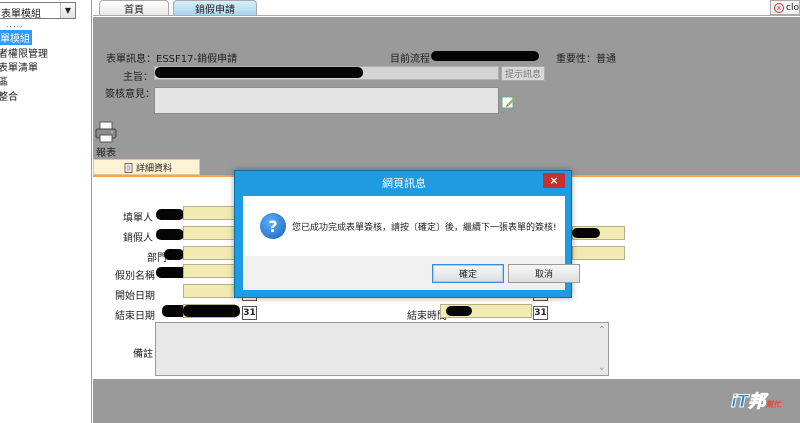  What do you see at coordinates (134, 8) in the screenshot?
I see `tab-home: 首頁` at bounding box center [134, 8].